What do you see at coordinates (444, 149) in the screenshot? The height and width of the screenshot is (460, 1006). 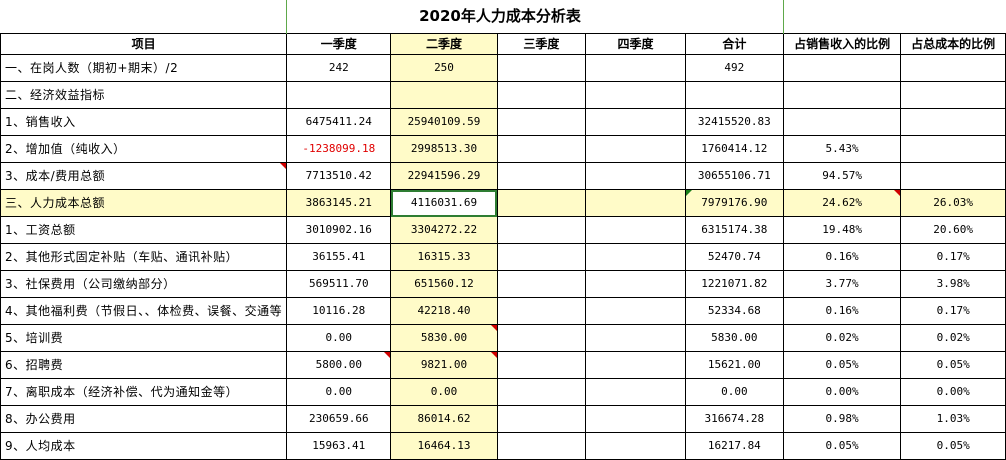 I see `q2-cell: 2998513.30` at bounding box center [444, 149].